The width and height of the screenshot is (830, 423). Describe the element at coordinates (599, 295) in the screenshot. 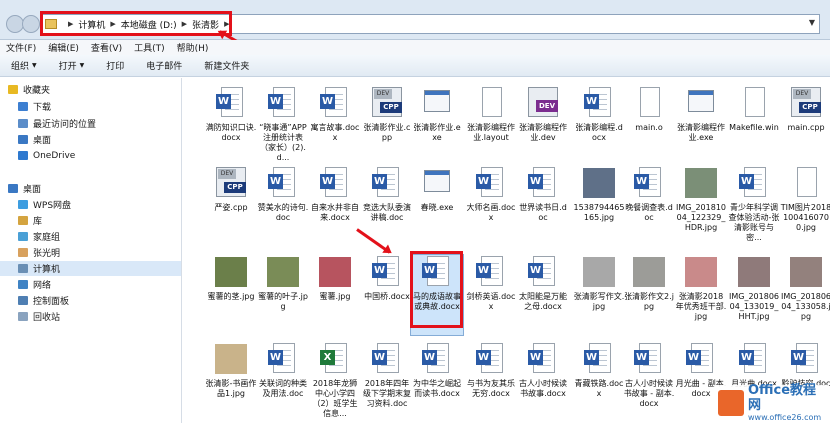

I see `file-item: 张清影写作文.jpg` at that location.